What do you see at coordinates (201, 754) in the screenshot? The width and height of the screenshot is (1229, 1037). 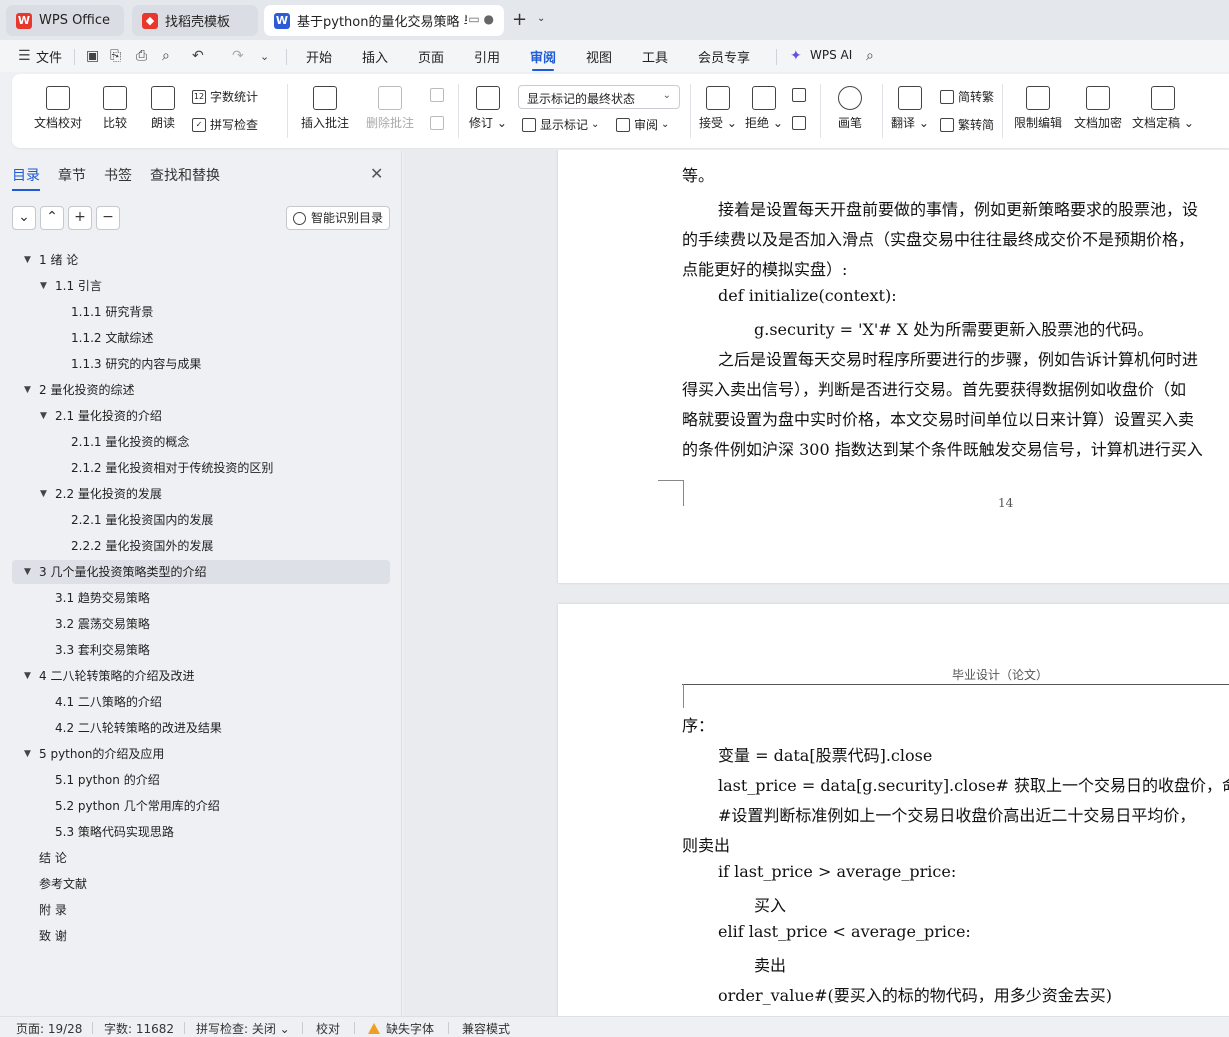 I see `toc-item: ▼ 5 python的介绍及应用` at bounding box center [201, 754].